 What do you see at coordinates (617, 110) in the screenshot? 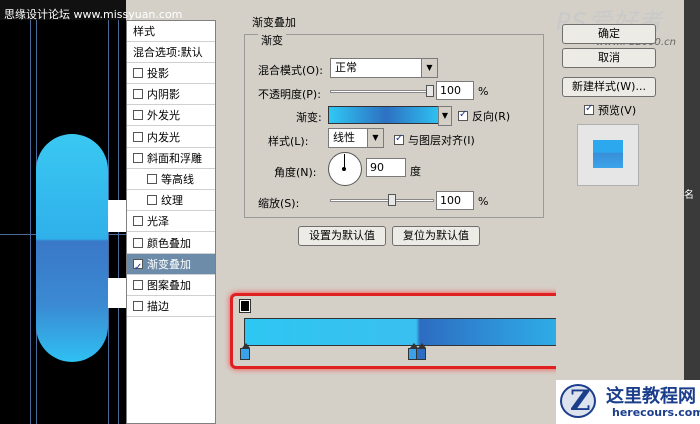
I see `preview-label: 预览(V)` at bounding box center [617, 110].